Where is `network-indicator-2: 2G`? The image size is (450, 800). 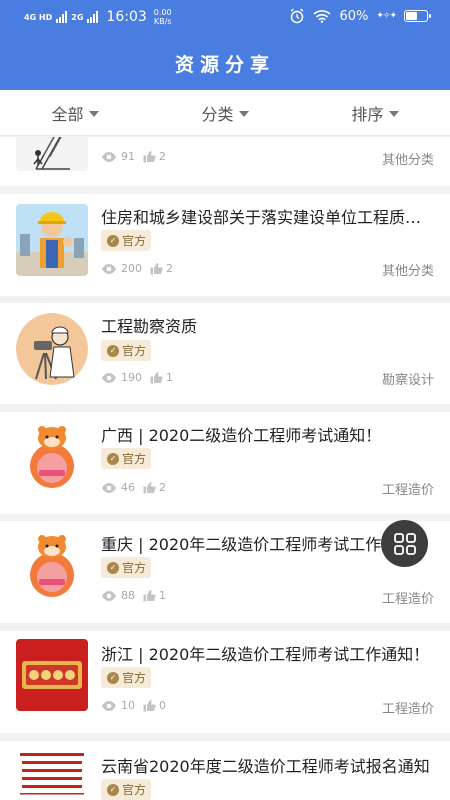
network-indicator-2: 2G is located at coordinates (77, 17).